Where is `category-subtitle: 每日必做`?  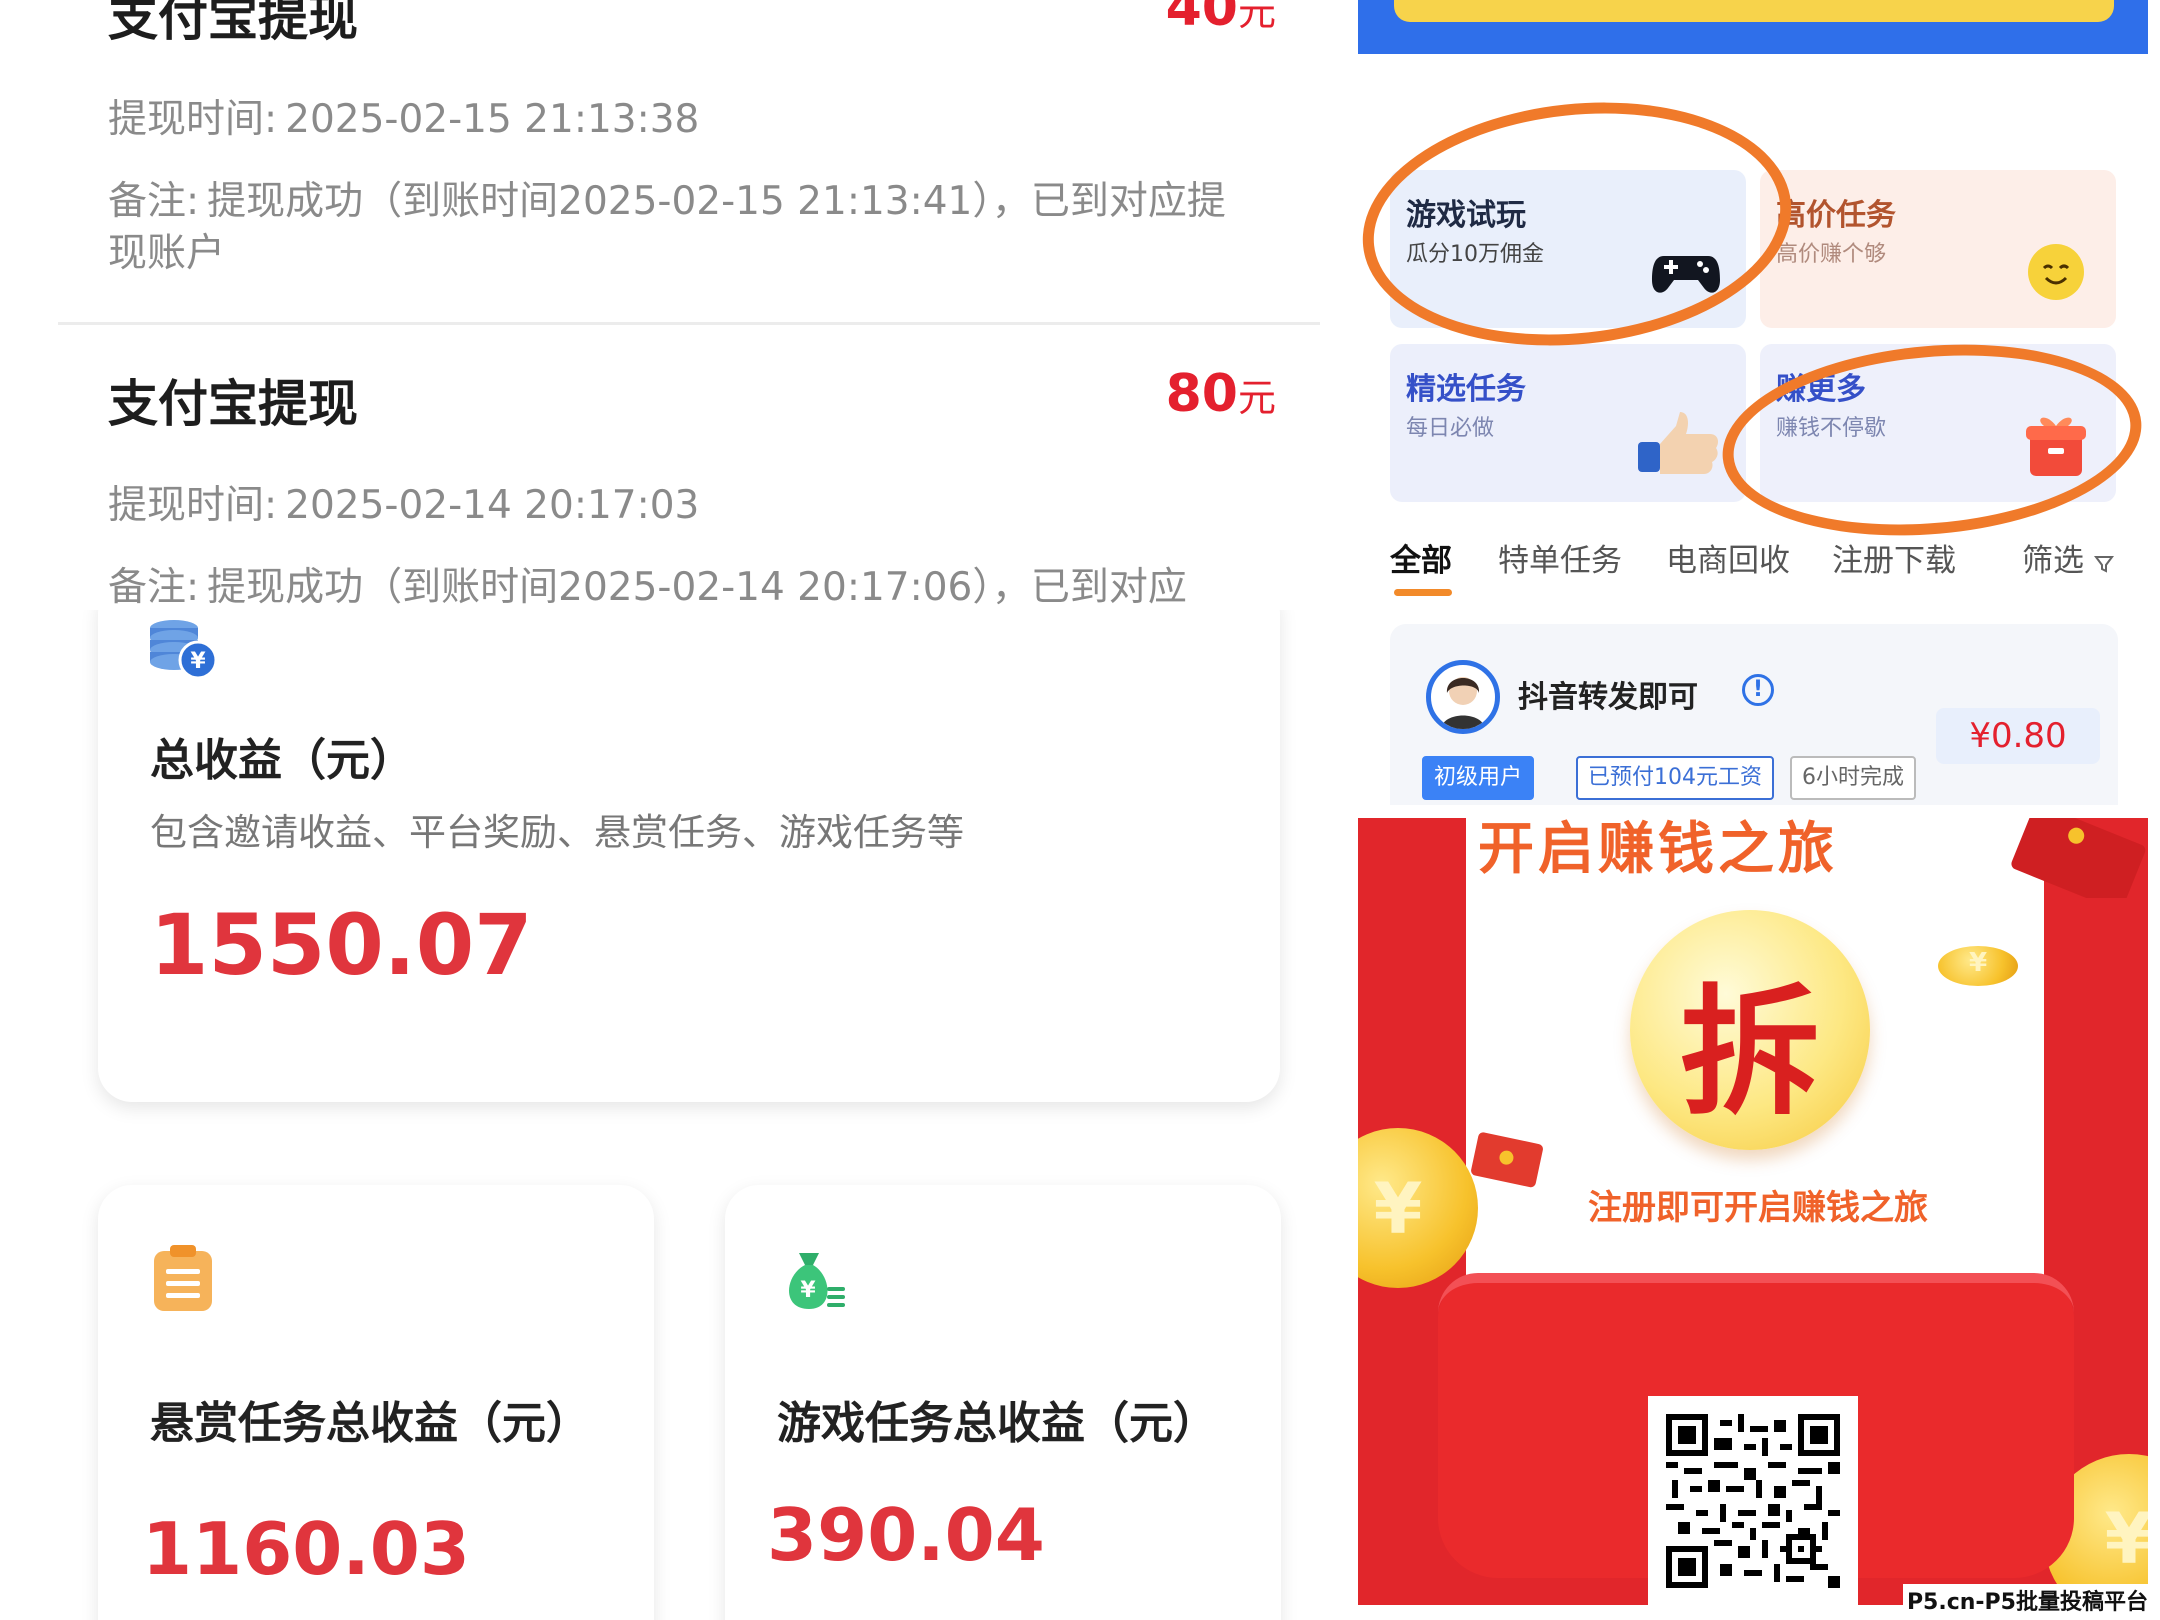 category-subtitle: 每日必做 is located at coordinates (1450, 428).